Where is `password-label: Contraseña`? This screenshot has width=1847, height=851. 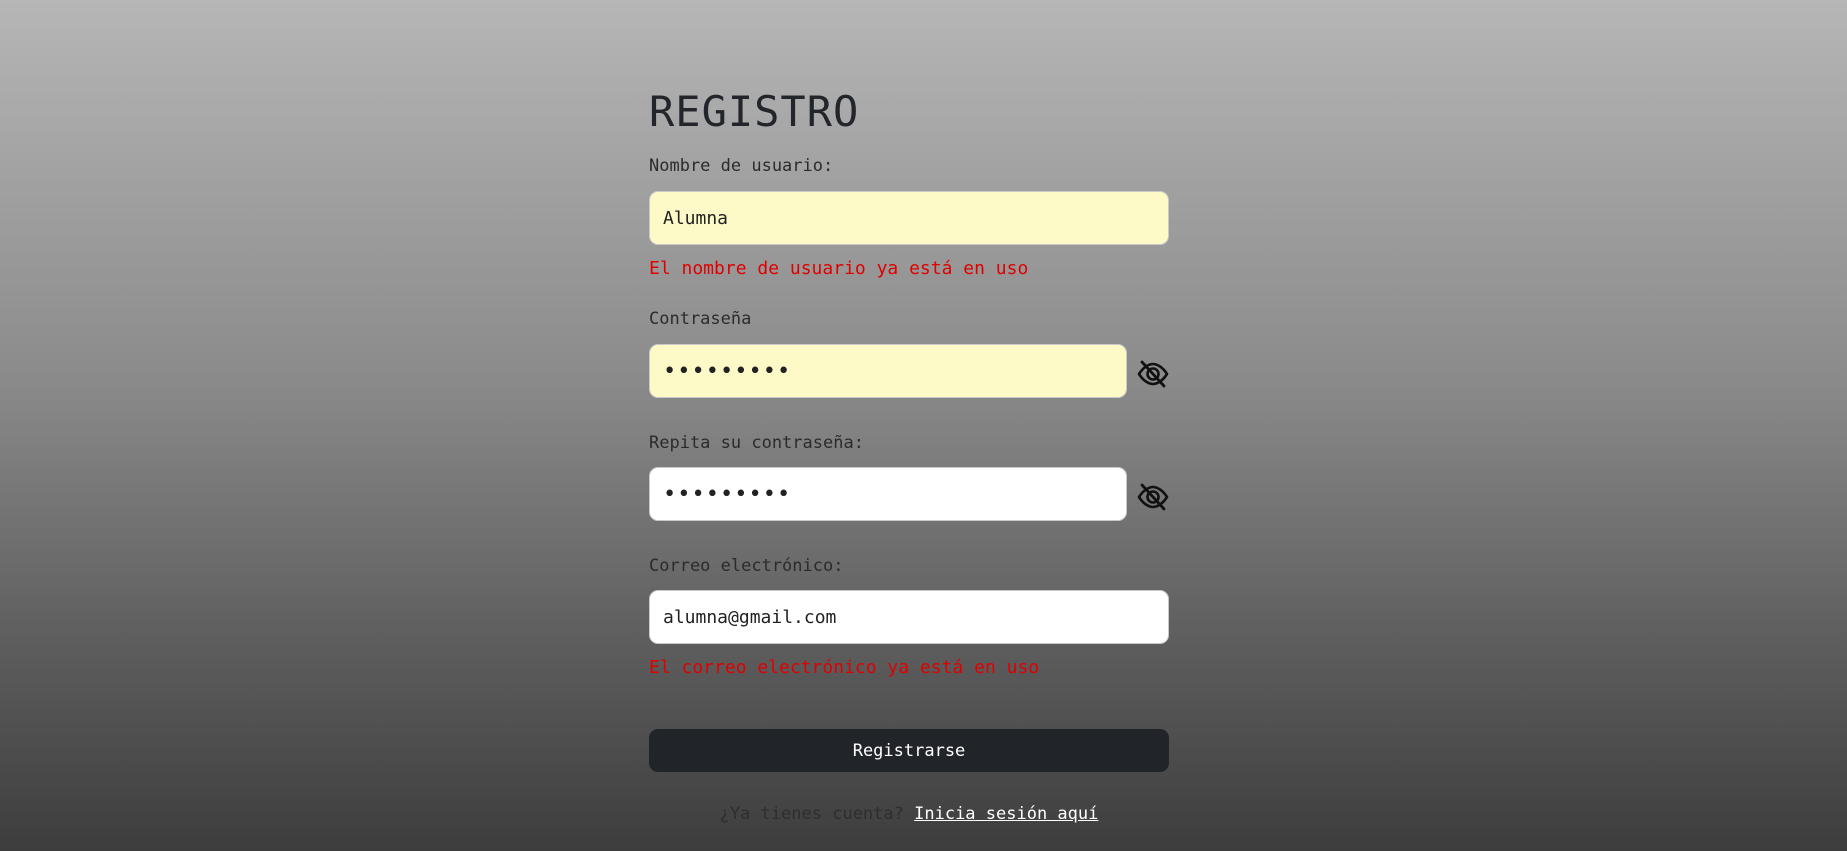
password-label: Contraseña is located at coordinates (700, 319).